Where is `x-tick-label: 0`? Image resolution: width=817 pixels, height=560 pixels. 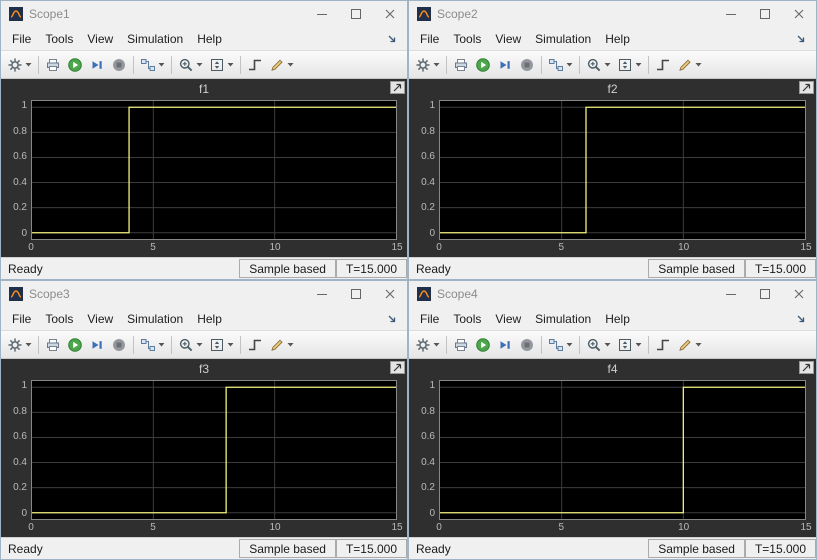 x-tick-label: 0 is located at coordinates (439, 527).